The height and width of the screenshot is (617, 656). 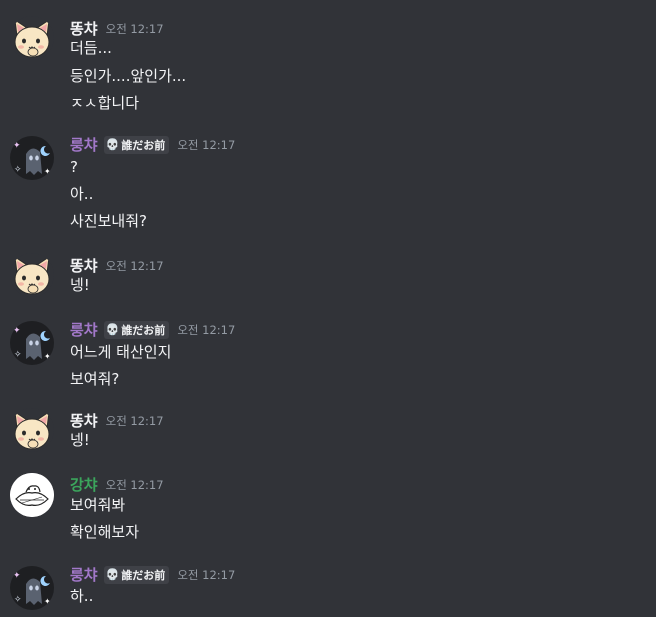 I want to click on sketch-avatar-icon, so click(x=32, y=495).